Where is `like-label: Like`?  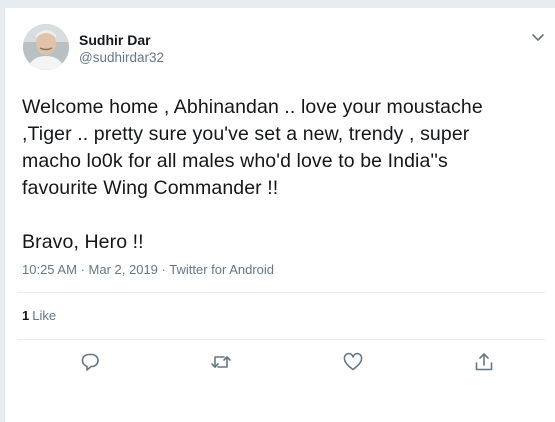 like-label: Like is located at coordinates (44, 315).